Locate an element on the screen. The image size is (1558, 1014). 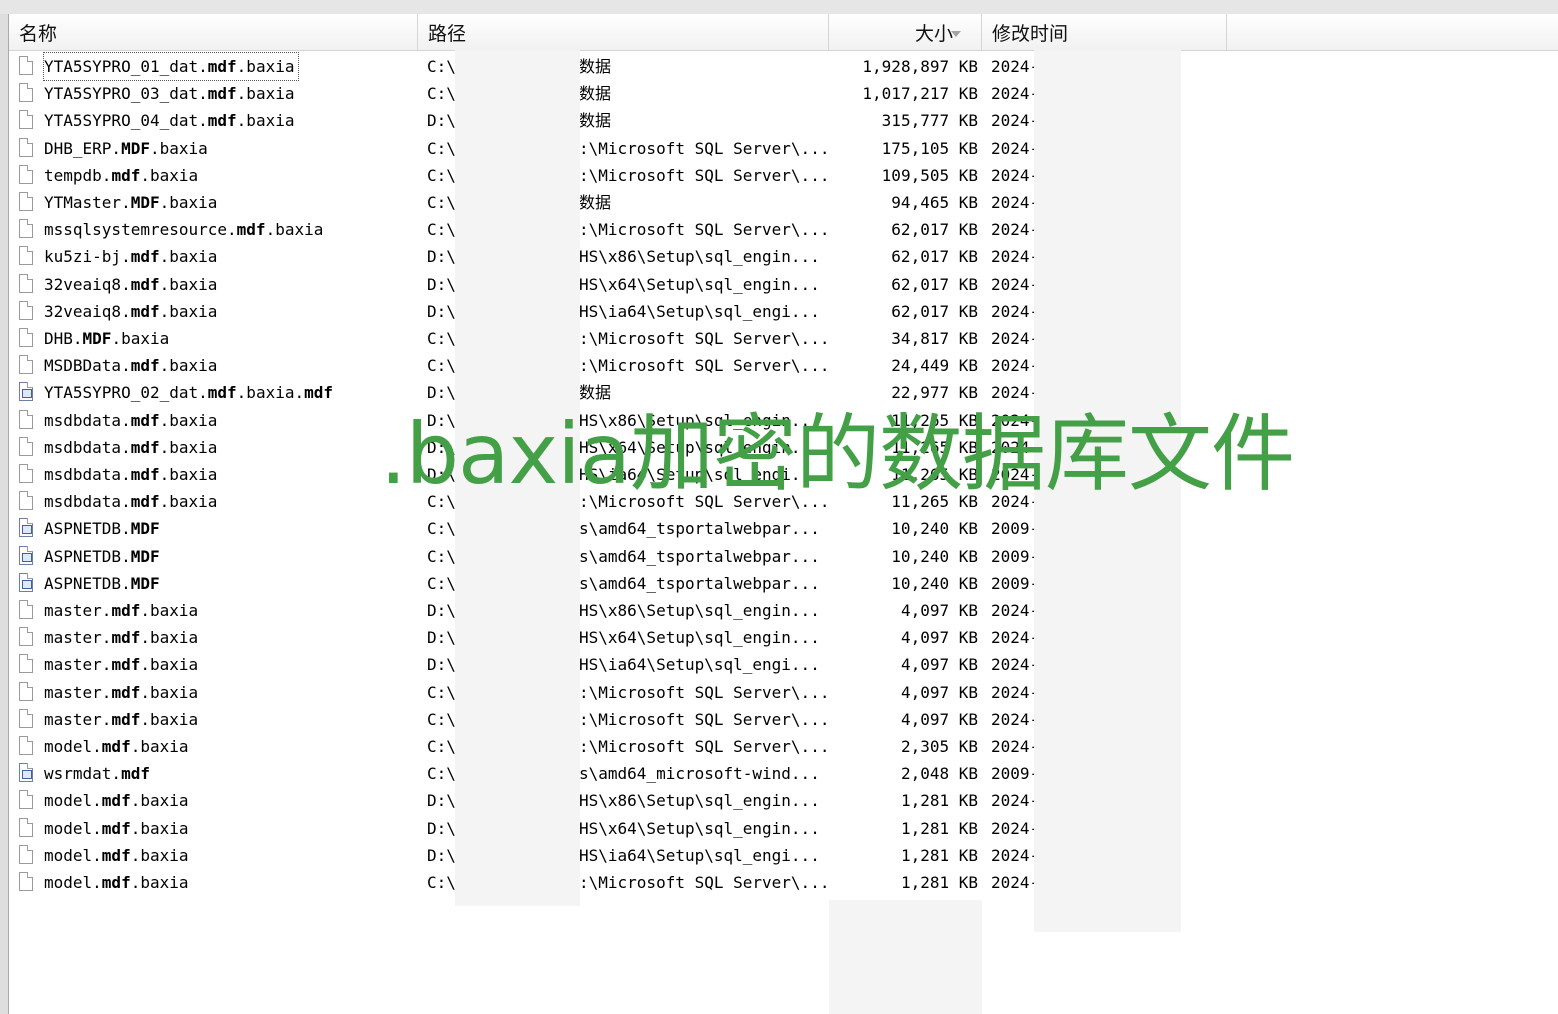
file-name: YTA5SYPRO_04_dat.mdf.baxia is located at coordinates (169, 120).